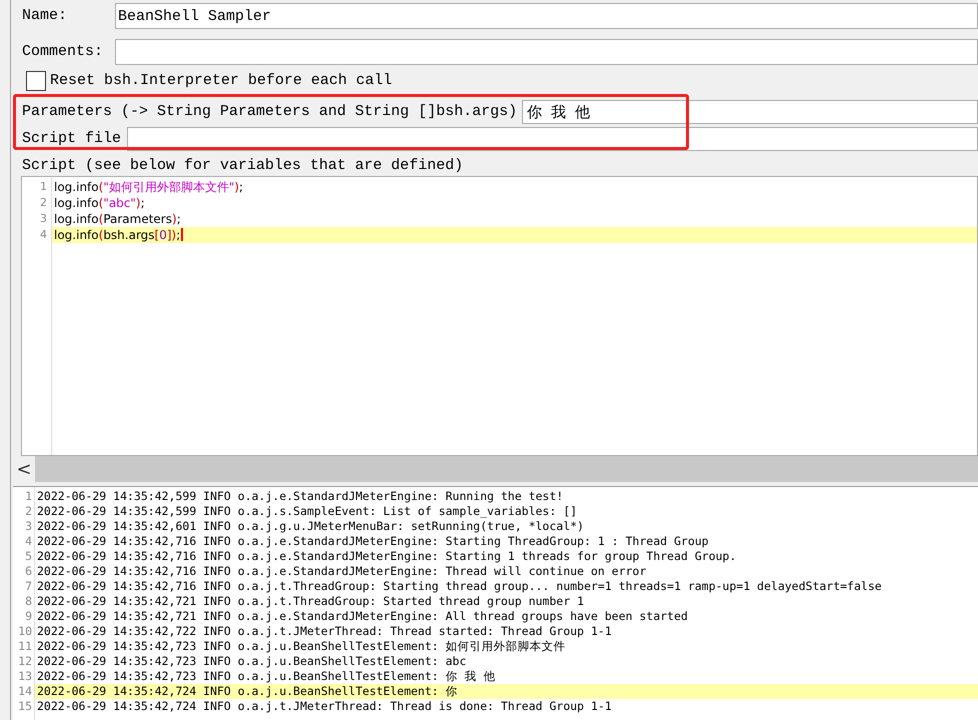 The image size is (978, 720). Describe the element at coordinates (301, 646) in the screenshot. I see `log-line: 2022-06-29 14:35:42,723 INFO o.a.j.u.BeanShellTestElement: 如何引用外部脚本文件` at that location.